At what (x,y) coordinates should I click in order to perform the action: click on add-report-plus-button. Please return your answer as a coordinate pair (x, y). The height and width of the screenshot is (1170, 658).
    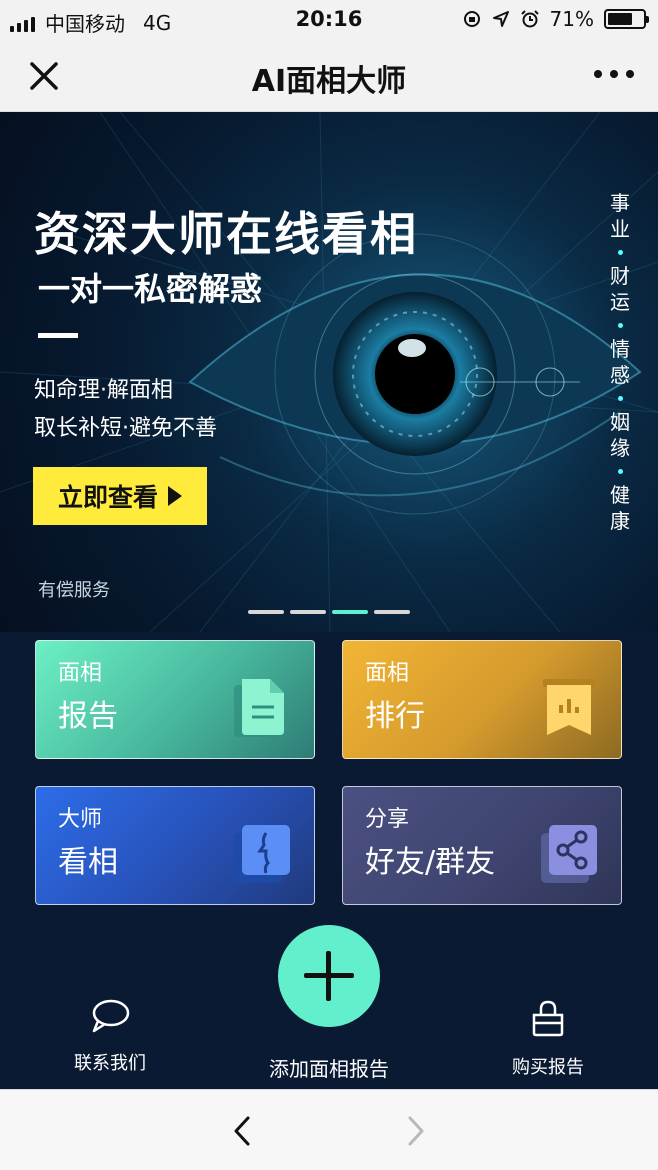
    Looking at the image, I should click on (329, 976).